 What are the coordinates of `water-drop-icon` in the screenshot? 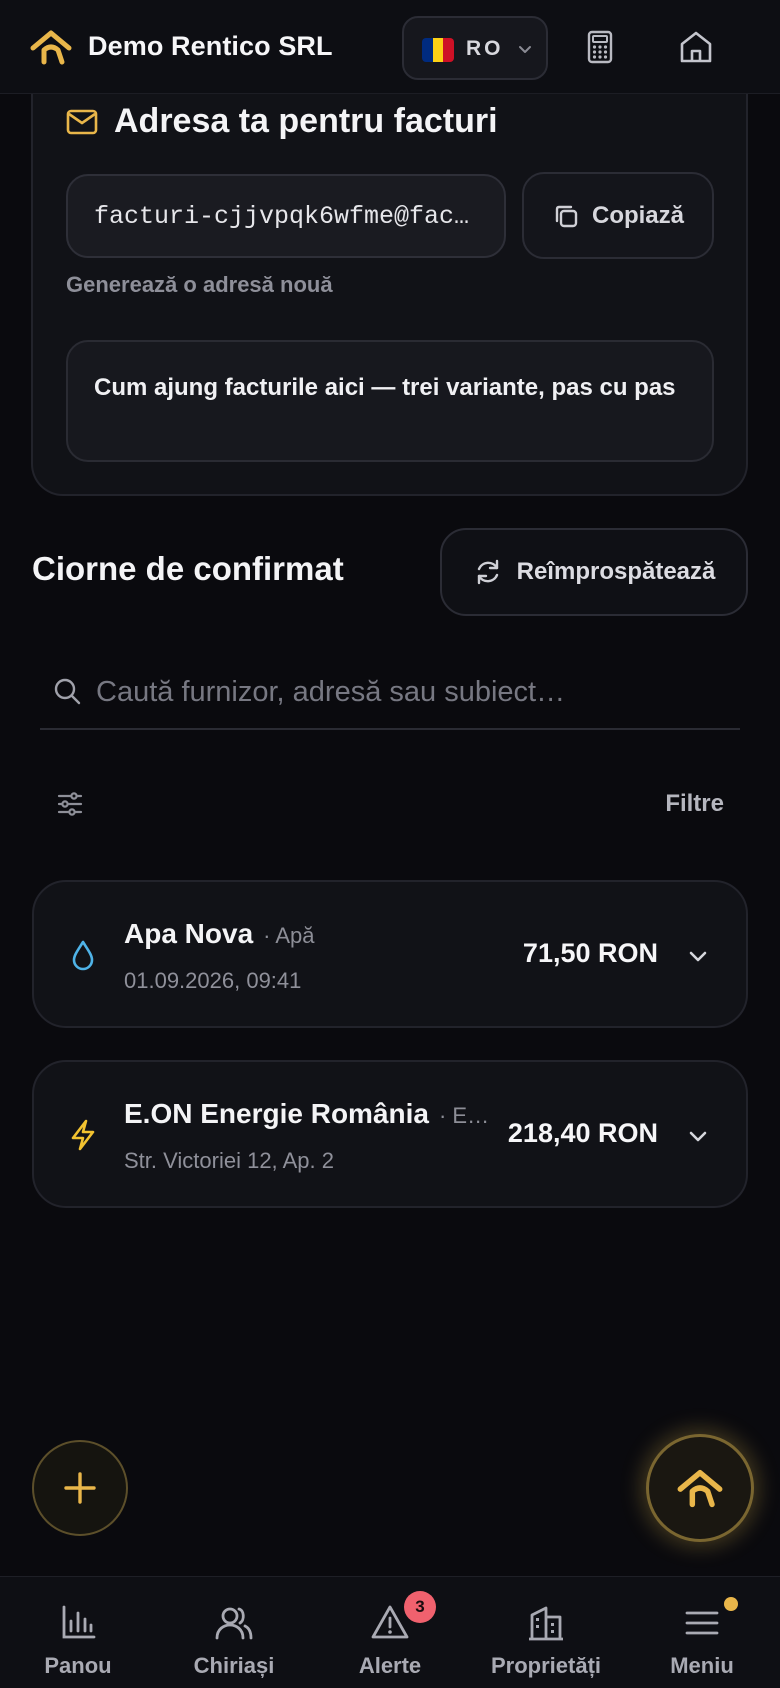 It's located at (83, 955).